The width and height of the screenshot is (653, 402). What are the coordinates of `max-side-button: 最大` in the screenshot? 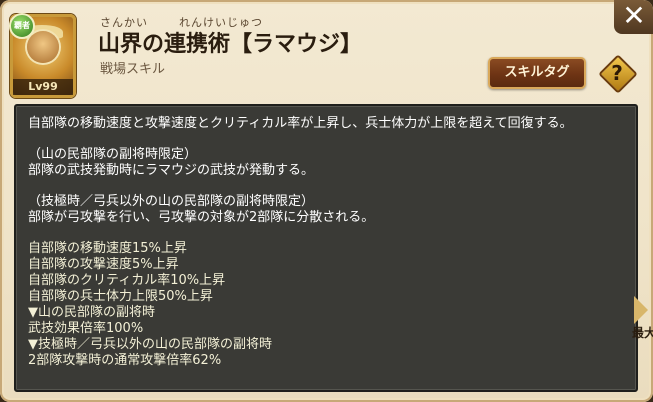 It's located at (642, 322).